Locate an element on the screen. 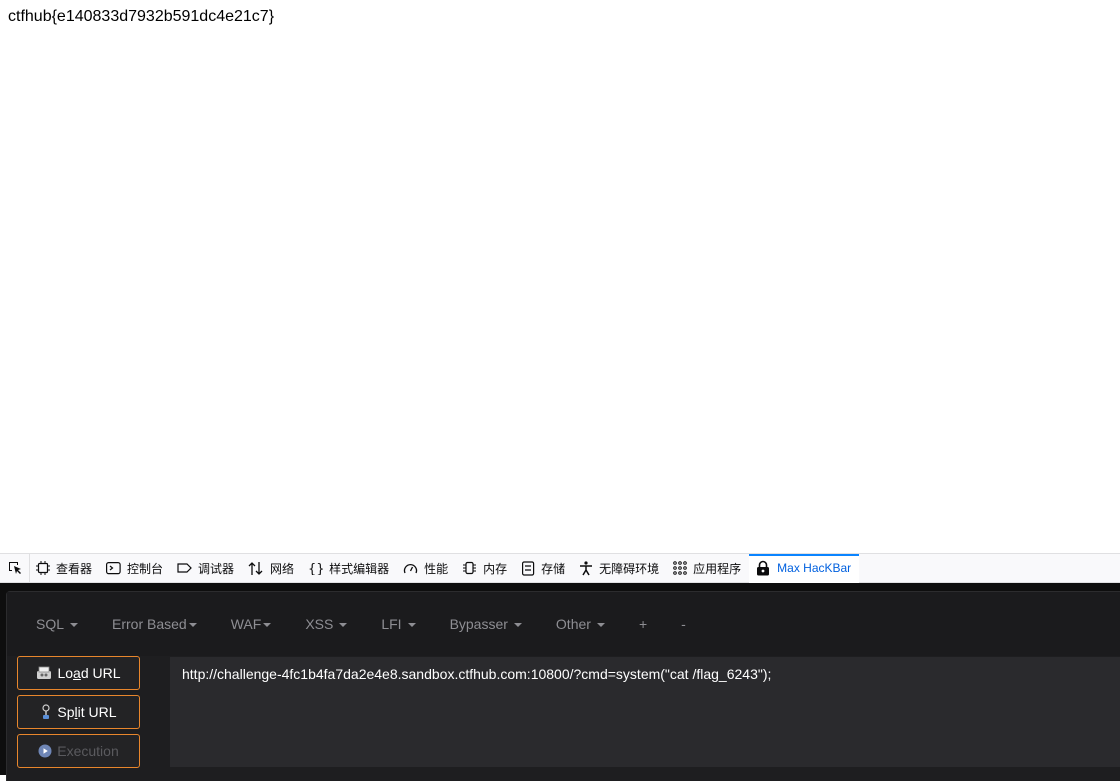 The image size is (1120, 781). tab-label: 调试器 is located at coordinates (216, 568).